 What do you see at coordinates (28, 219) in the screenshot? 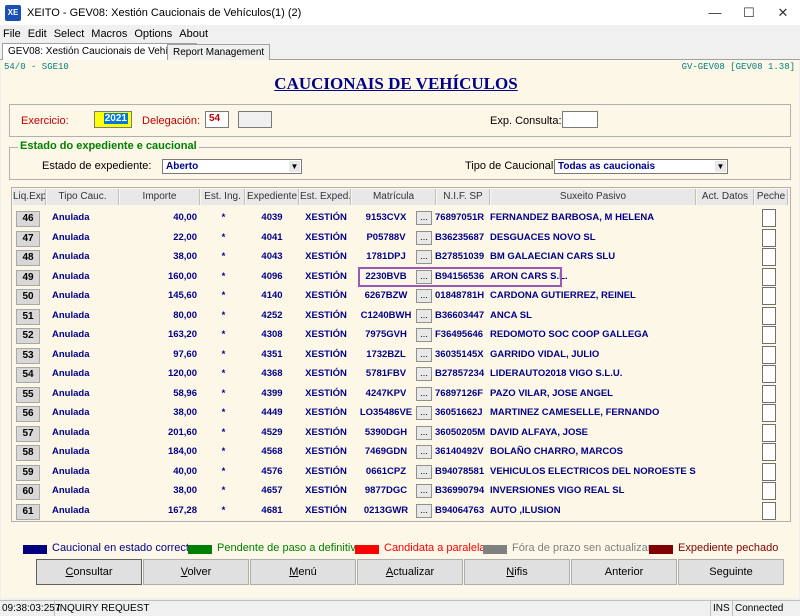
I see `row-number-button: 46` at bounding box center [28, 219].